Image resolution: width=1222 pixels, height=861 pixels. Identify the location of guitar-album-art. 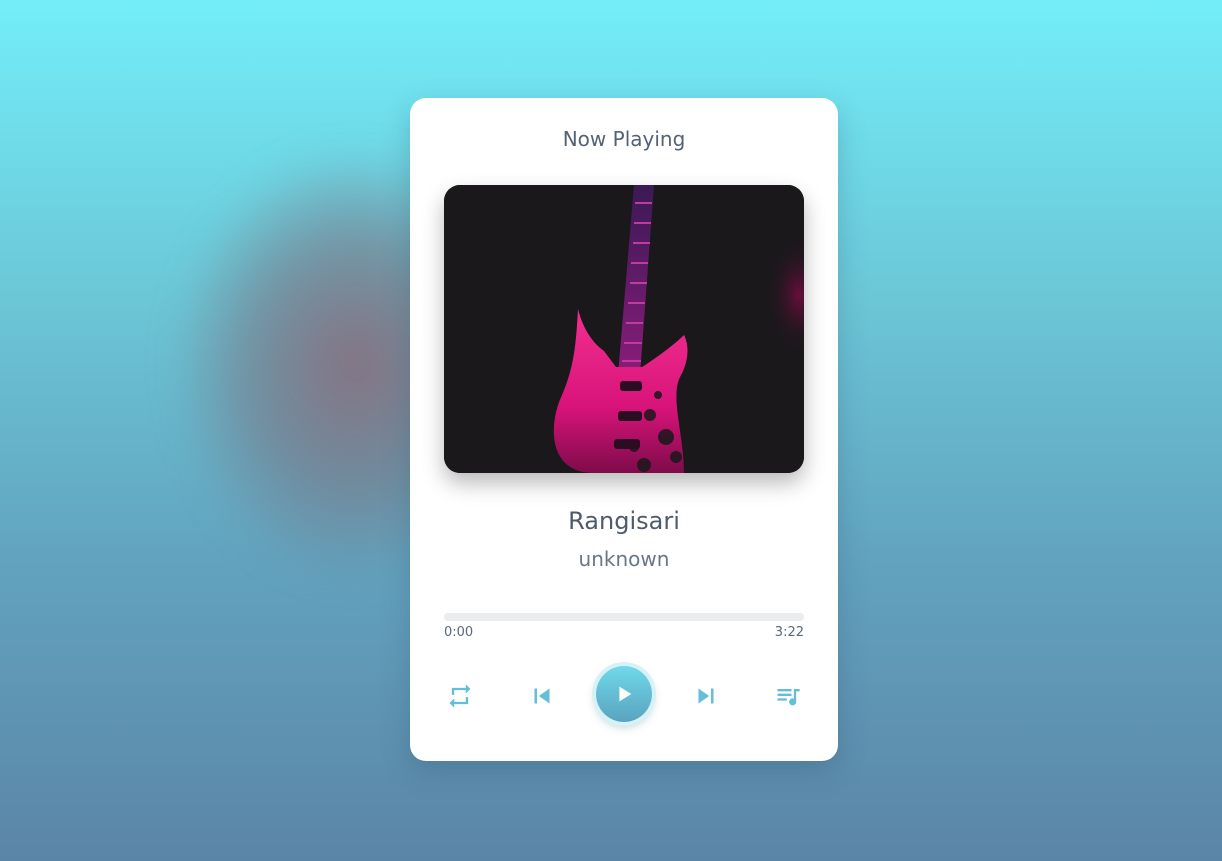
(624, 329).